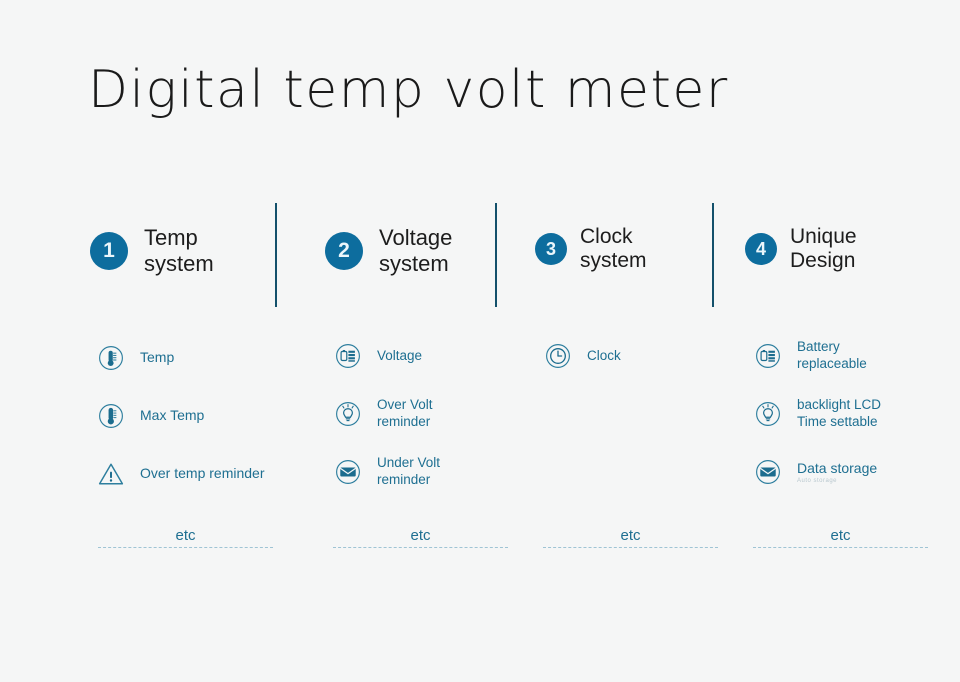  Describe the element at coordinates (817, 481) in the screenshot. I see `feature-sublabel: Auto storage` at that location.